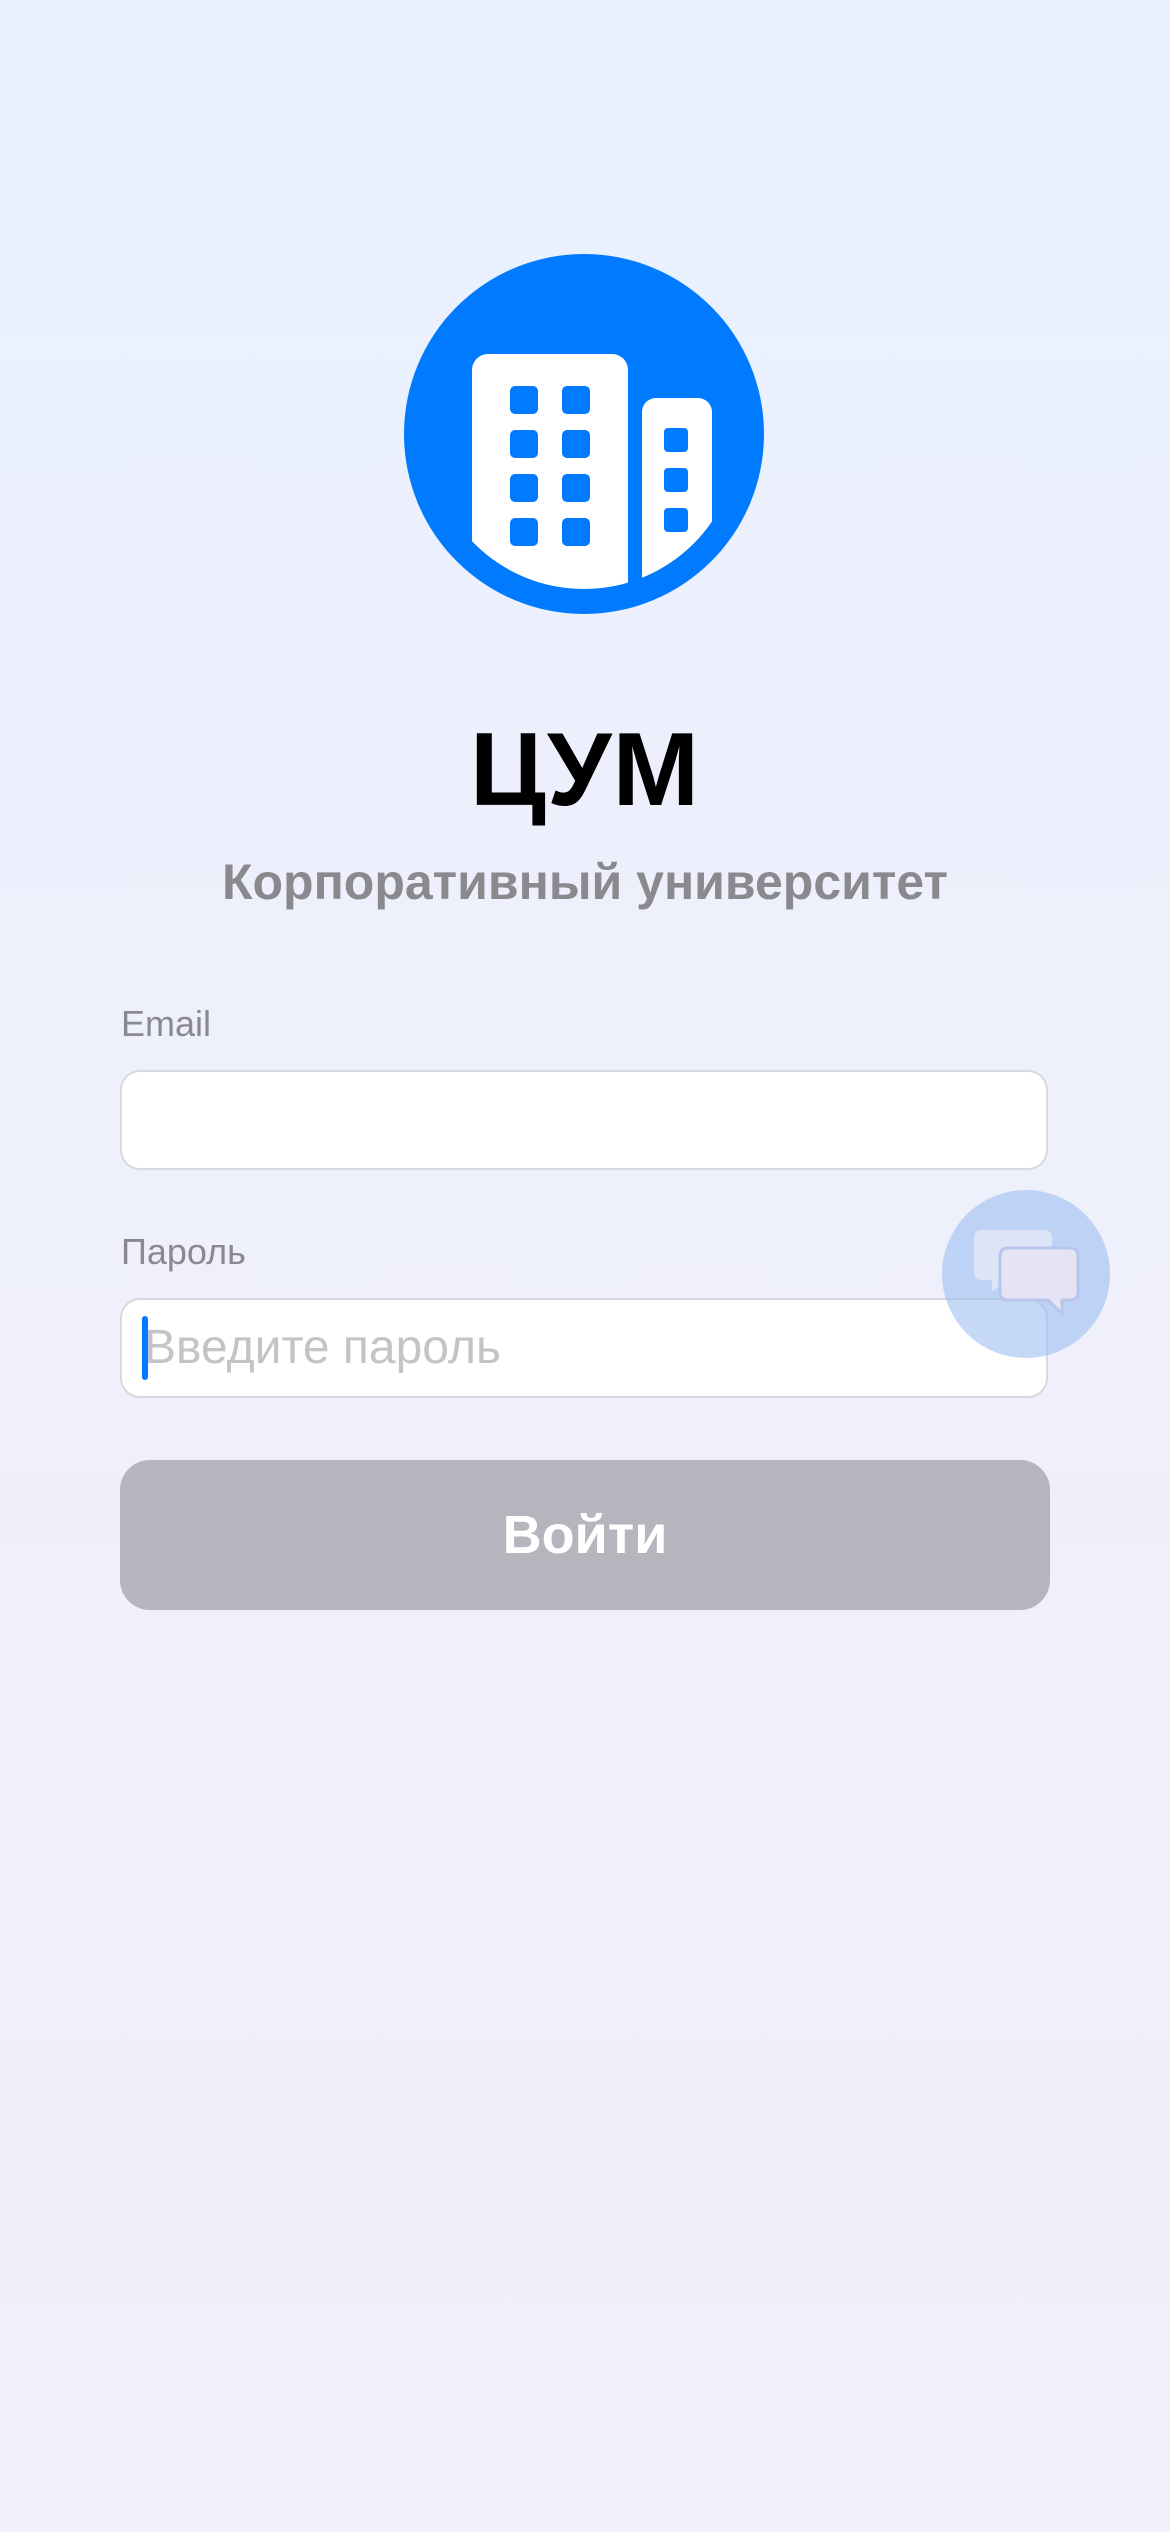  Describe the element at coordinates (322, 1347) in the screenshot. I see `password-placeholder: Введите пароль` at that location.